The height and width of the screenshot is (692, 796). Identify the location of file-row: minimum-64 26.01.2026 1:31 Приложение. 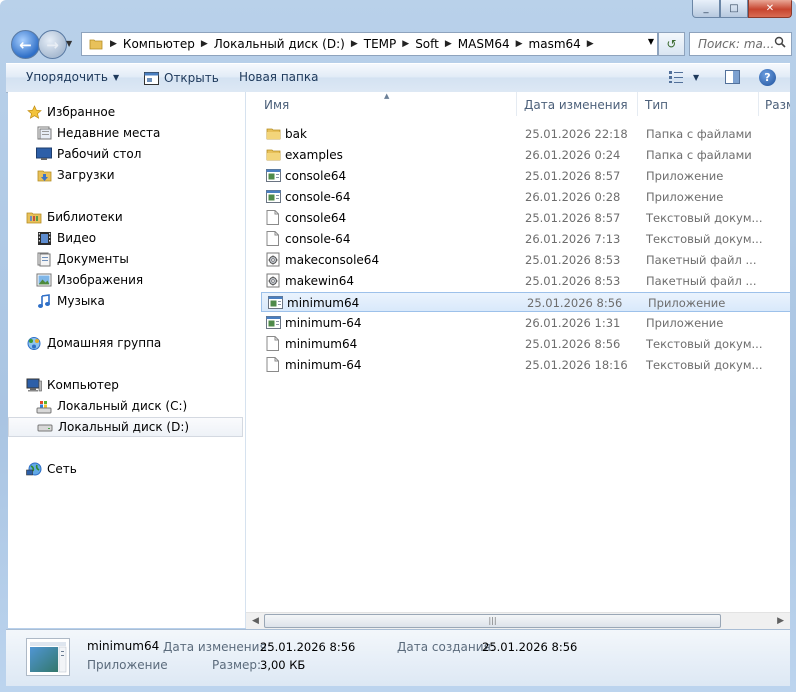
(525, 323).